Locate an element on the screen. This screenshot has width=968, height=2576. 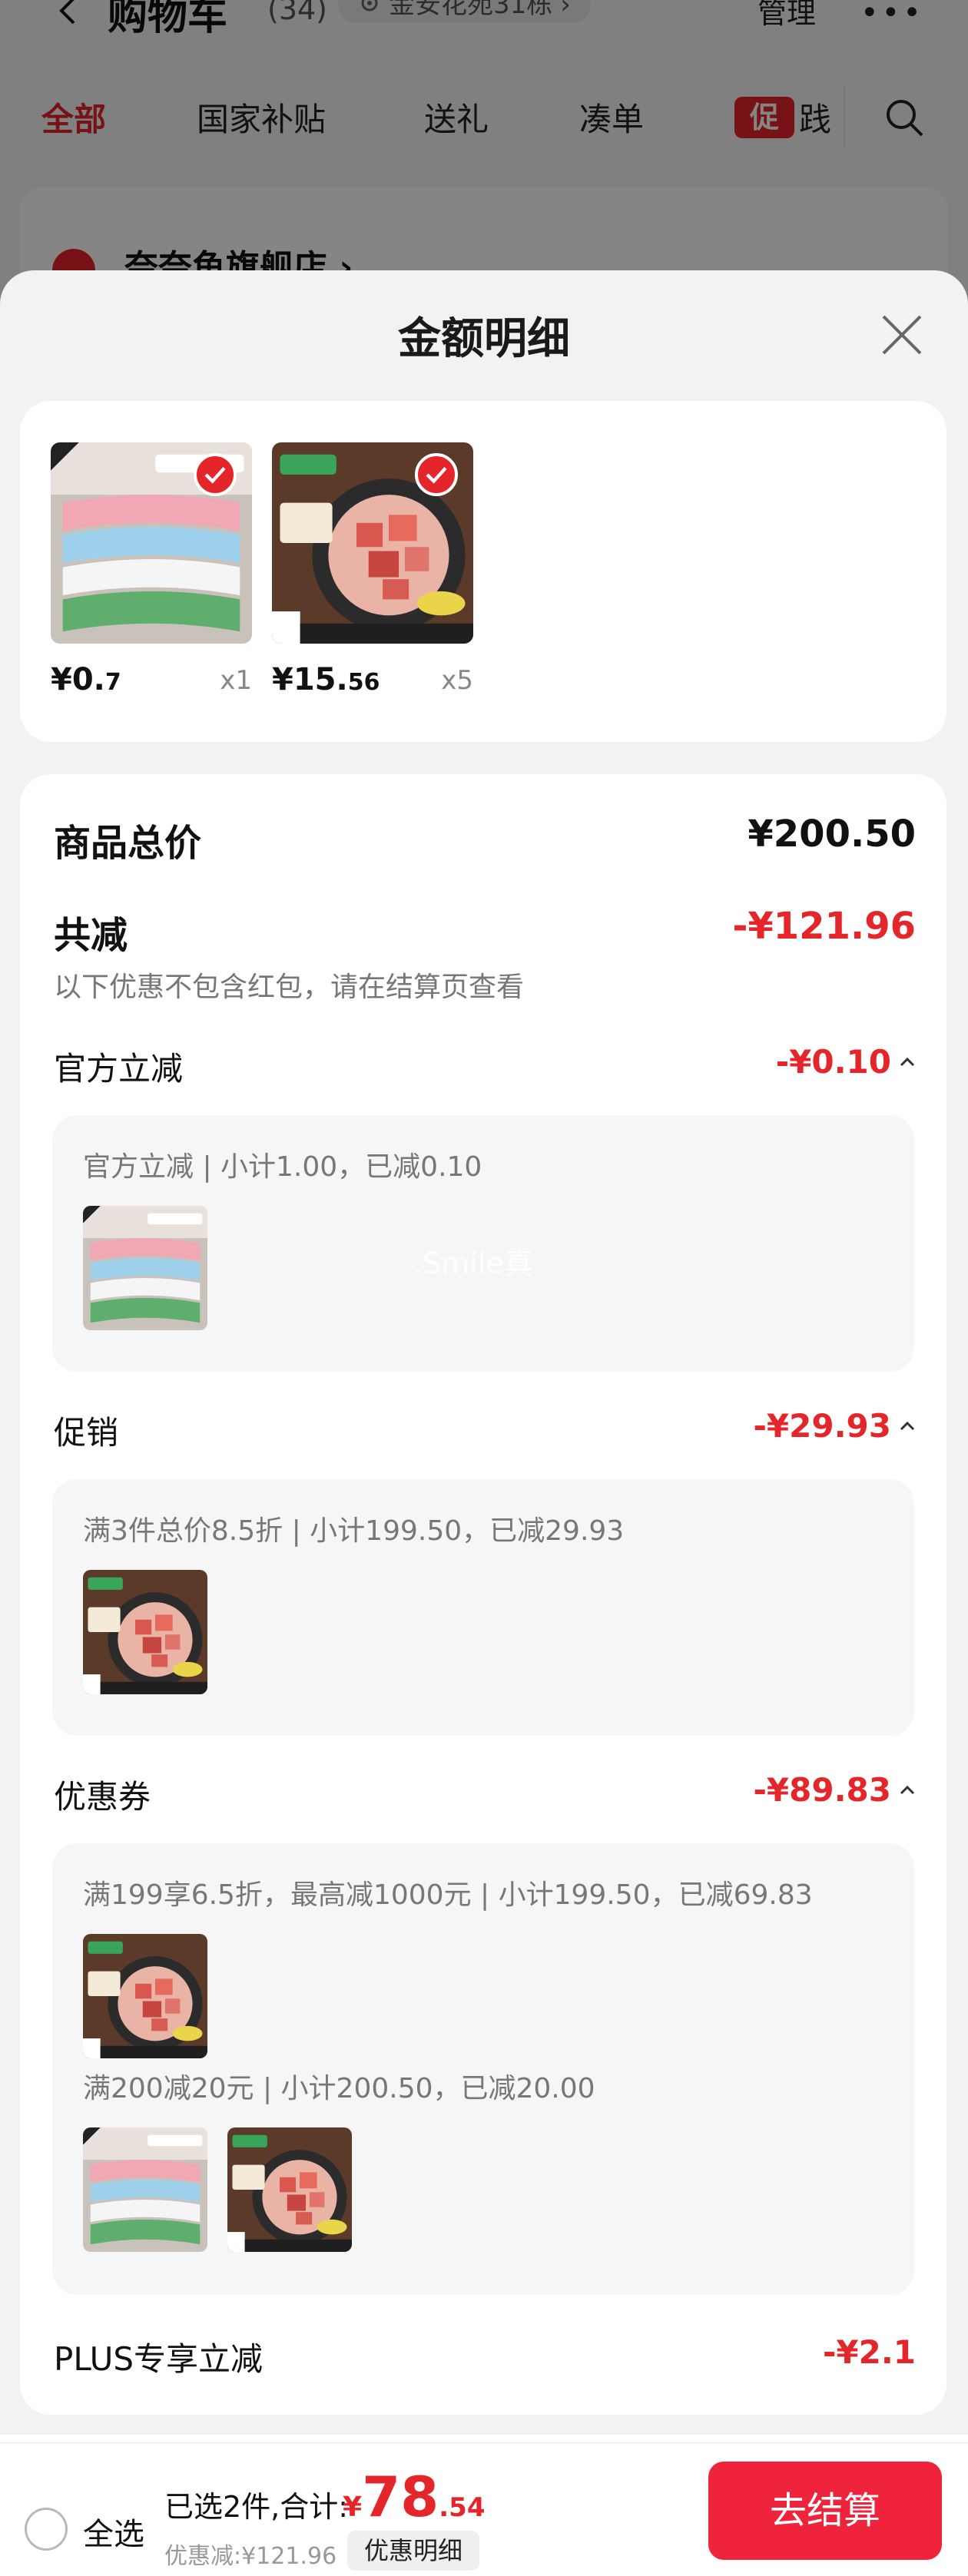
official-discount-desc: 官方立减 | 小计1.00，已减0.10 is located at coordinates (282, 1167).